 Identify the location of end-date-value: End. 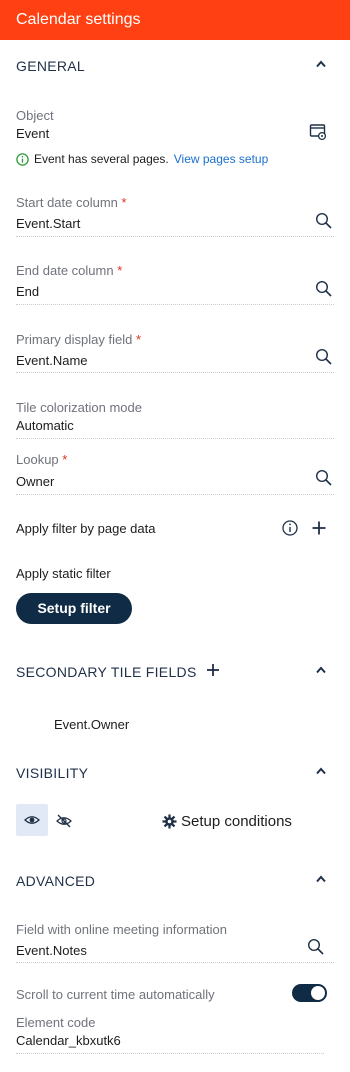
(27, 291).